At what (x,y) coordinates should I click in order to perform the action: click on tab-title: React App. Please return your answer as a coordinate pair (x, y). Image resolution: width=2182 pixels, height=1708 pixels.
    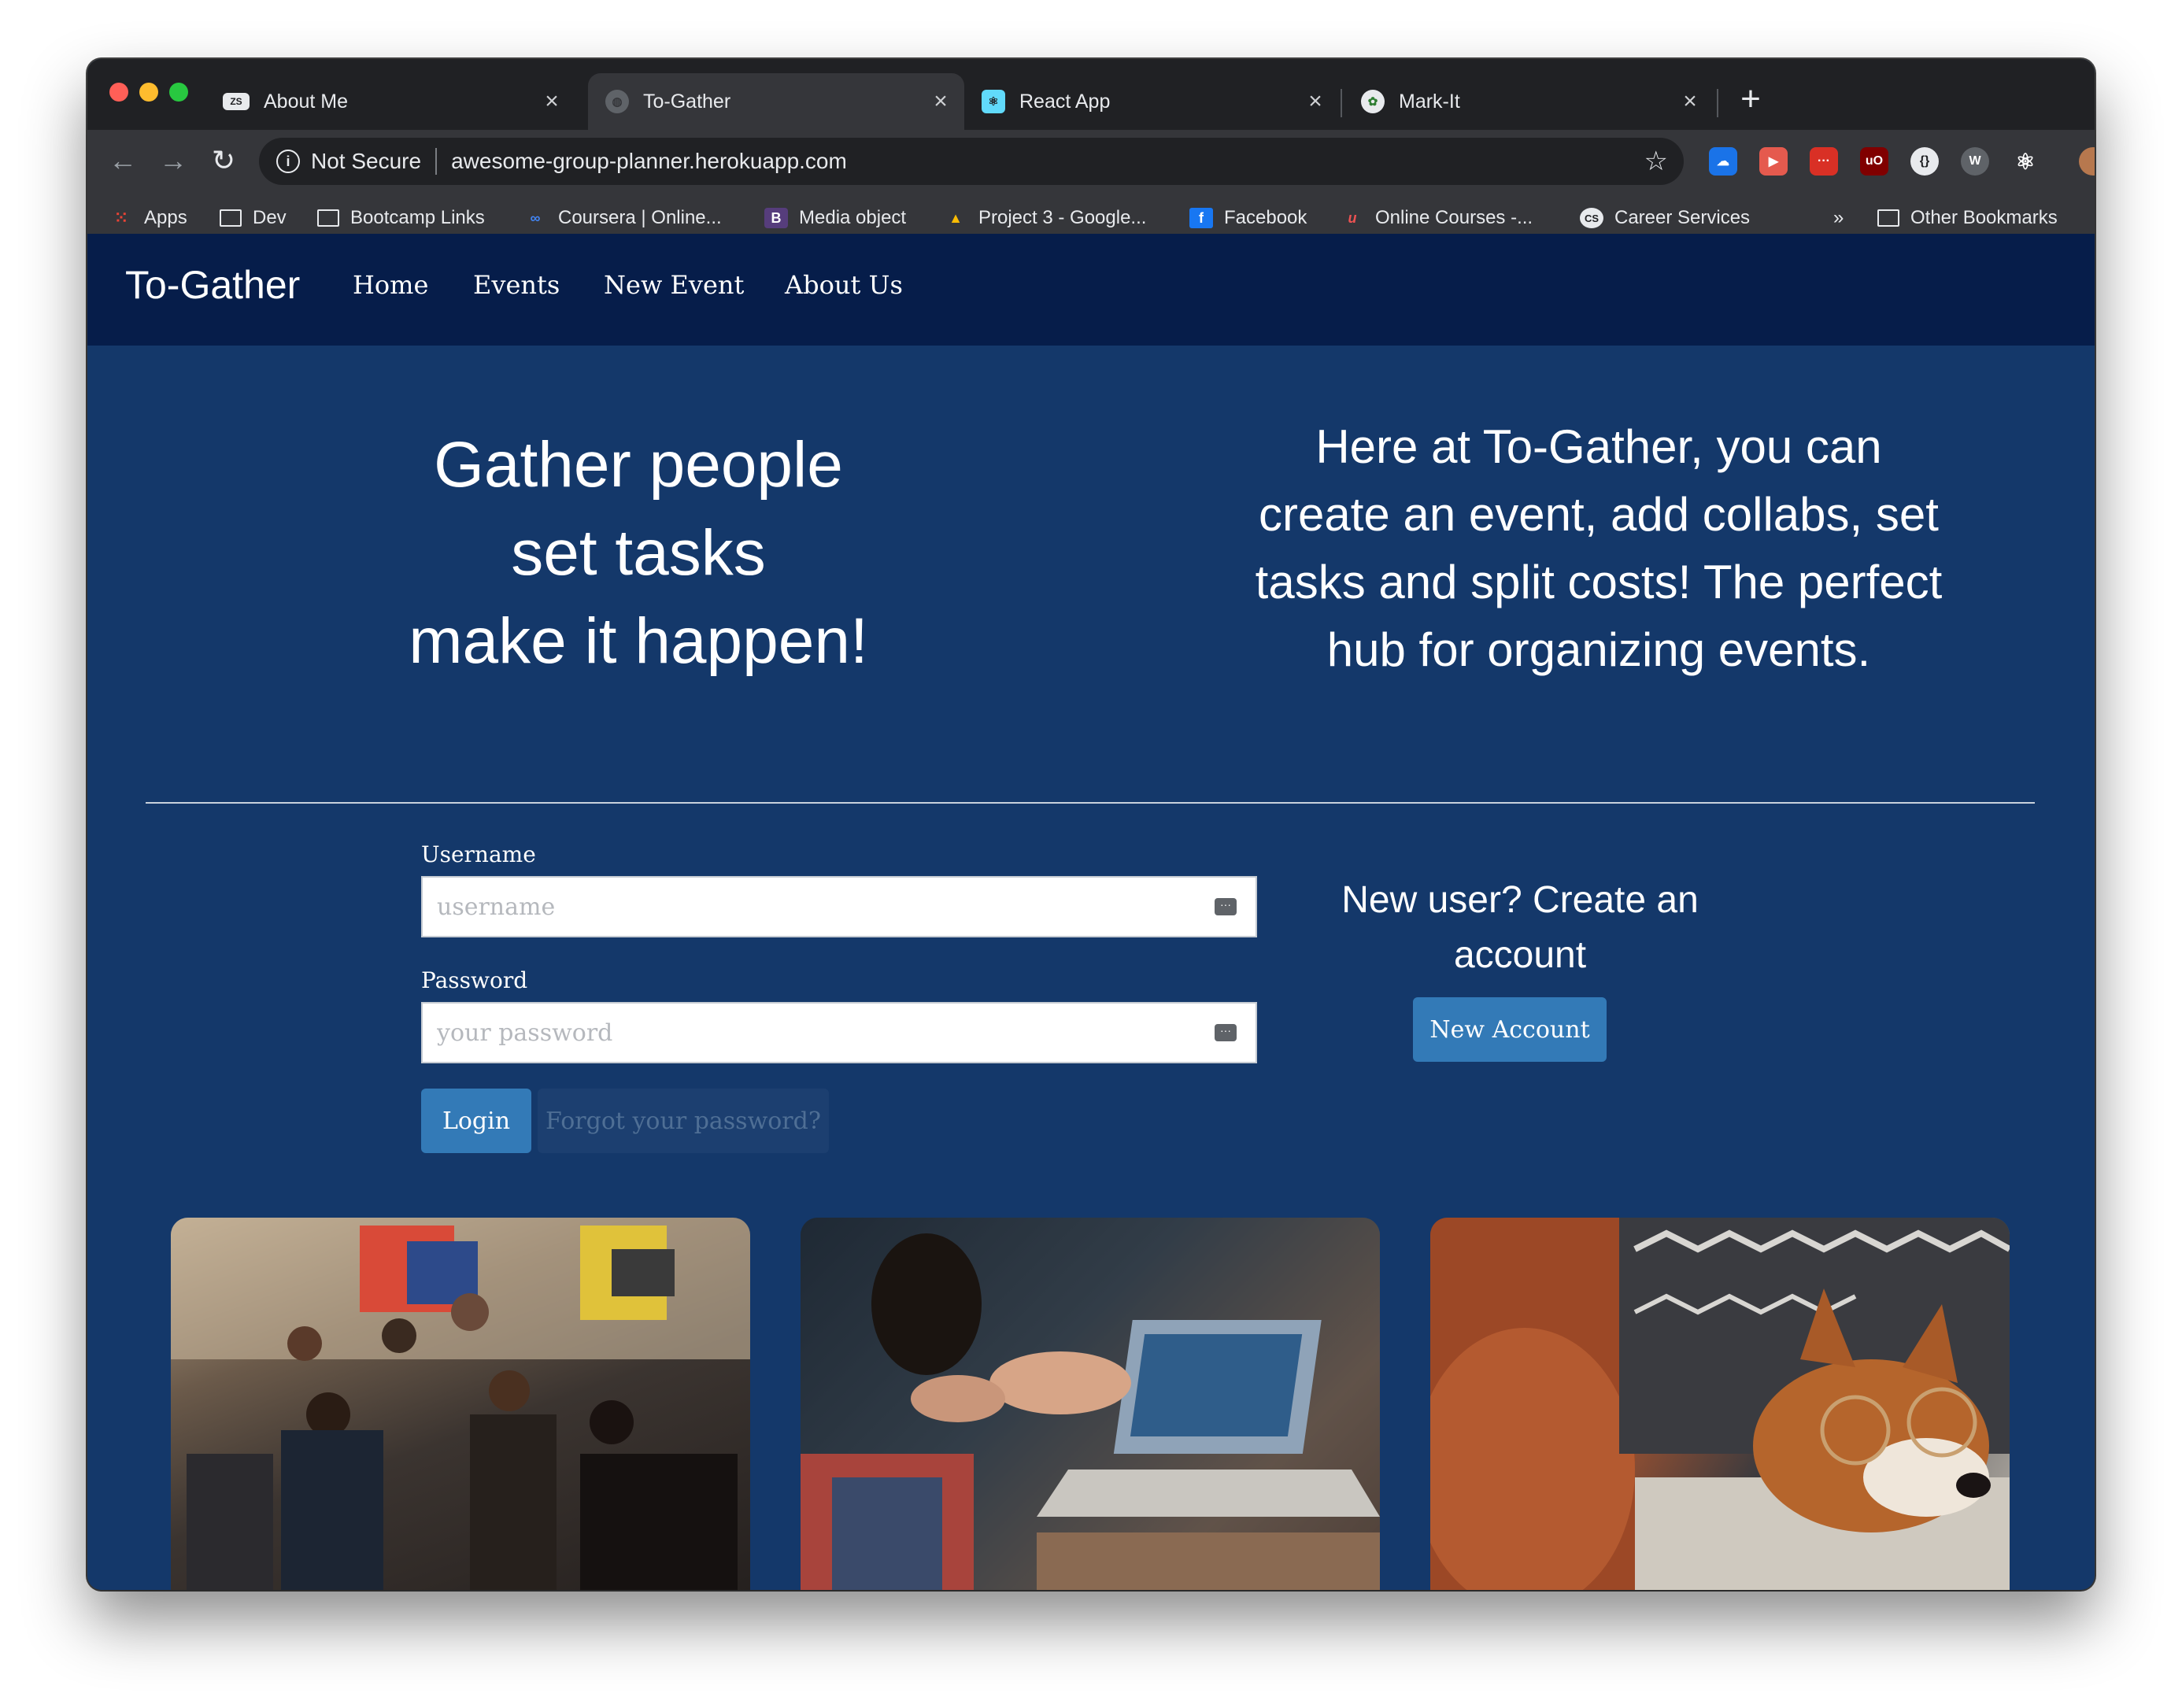
    Looking at the image, I should click on (1065, 101).